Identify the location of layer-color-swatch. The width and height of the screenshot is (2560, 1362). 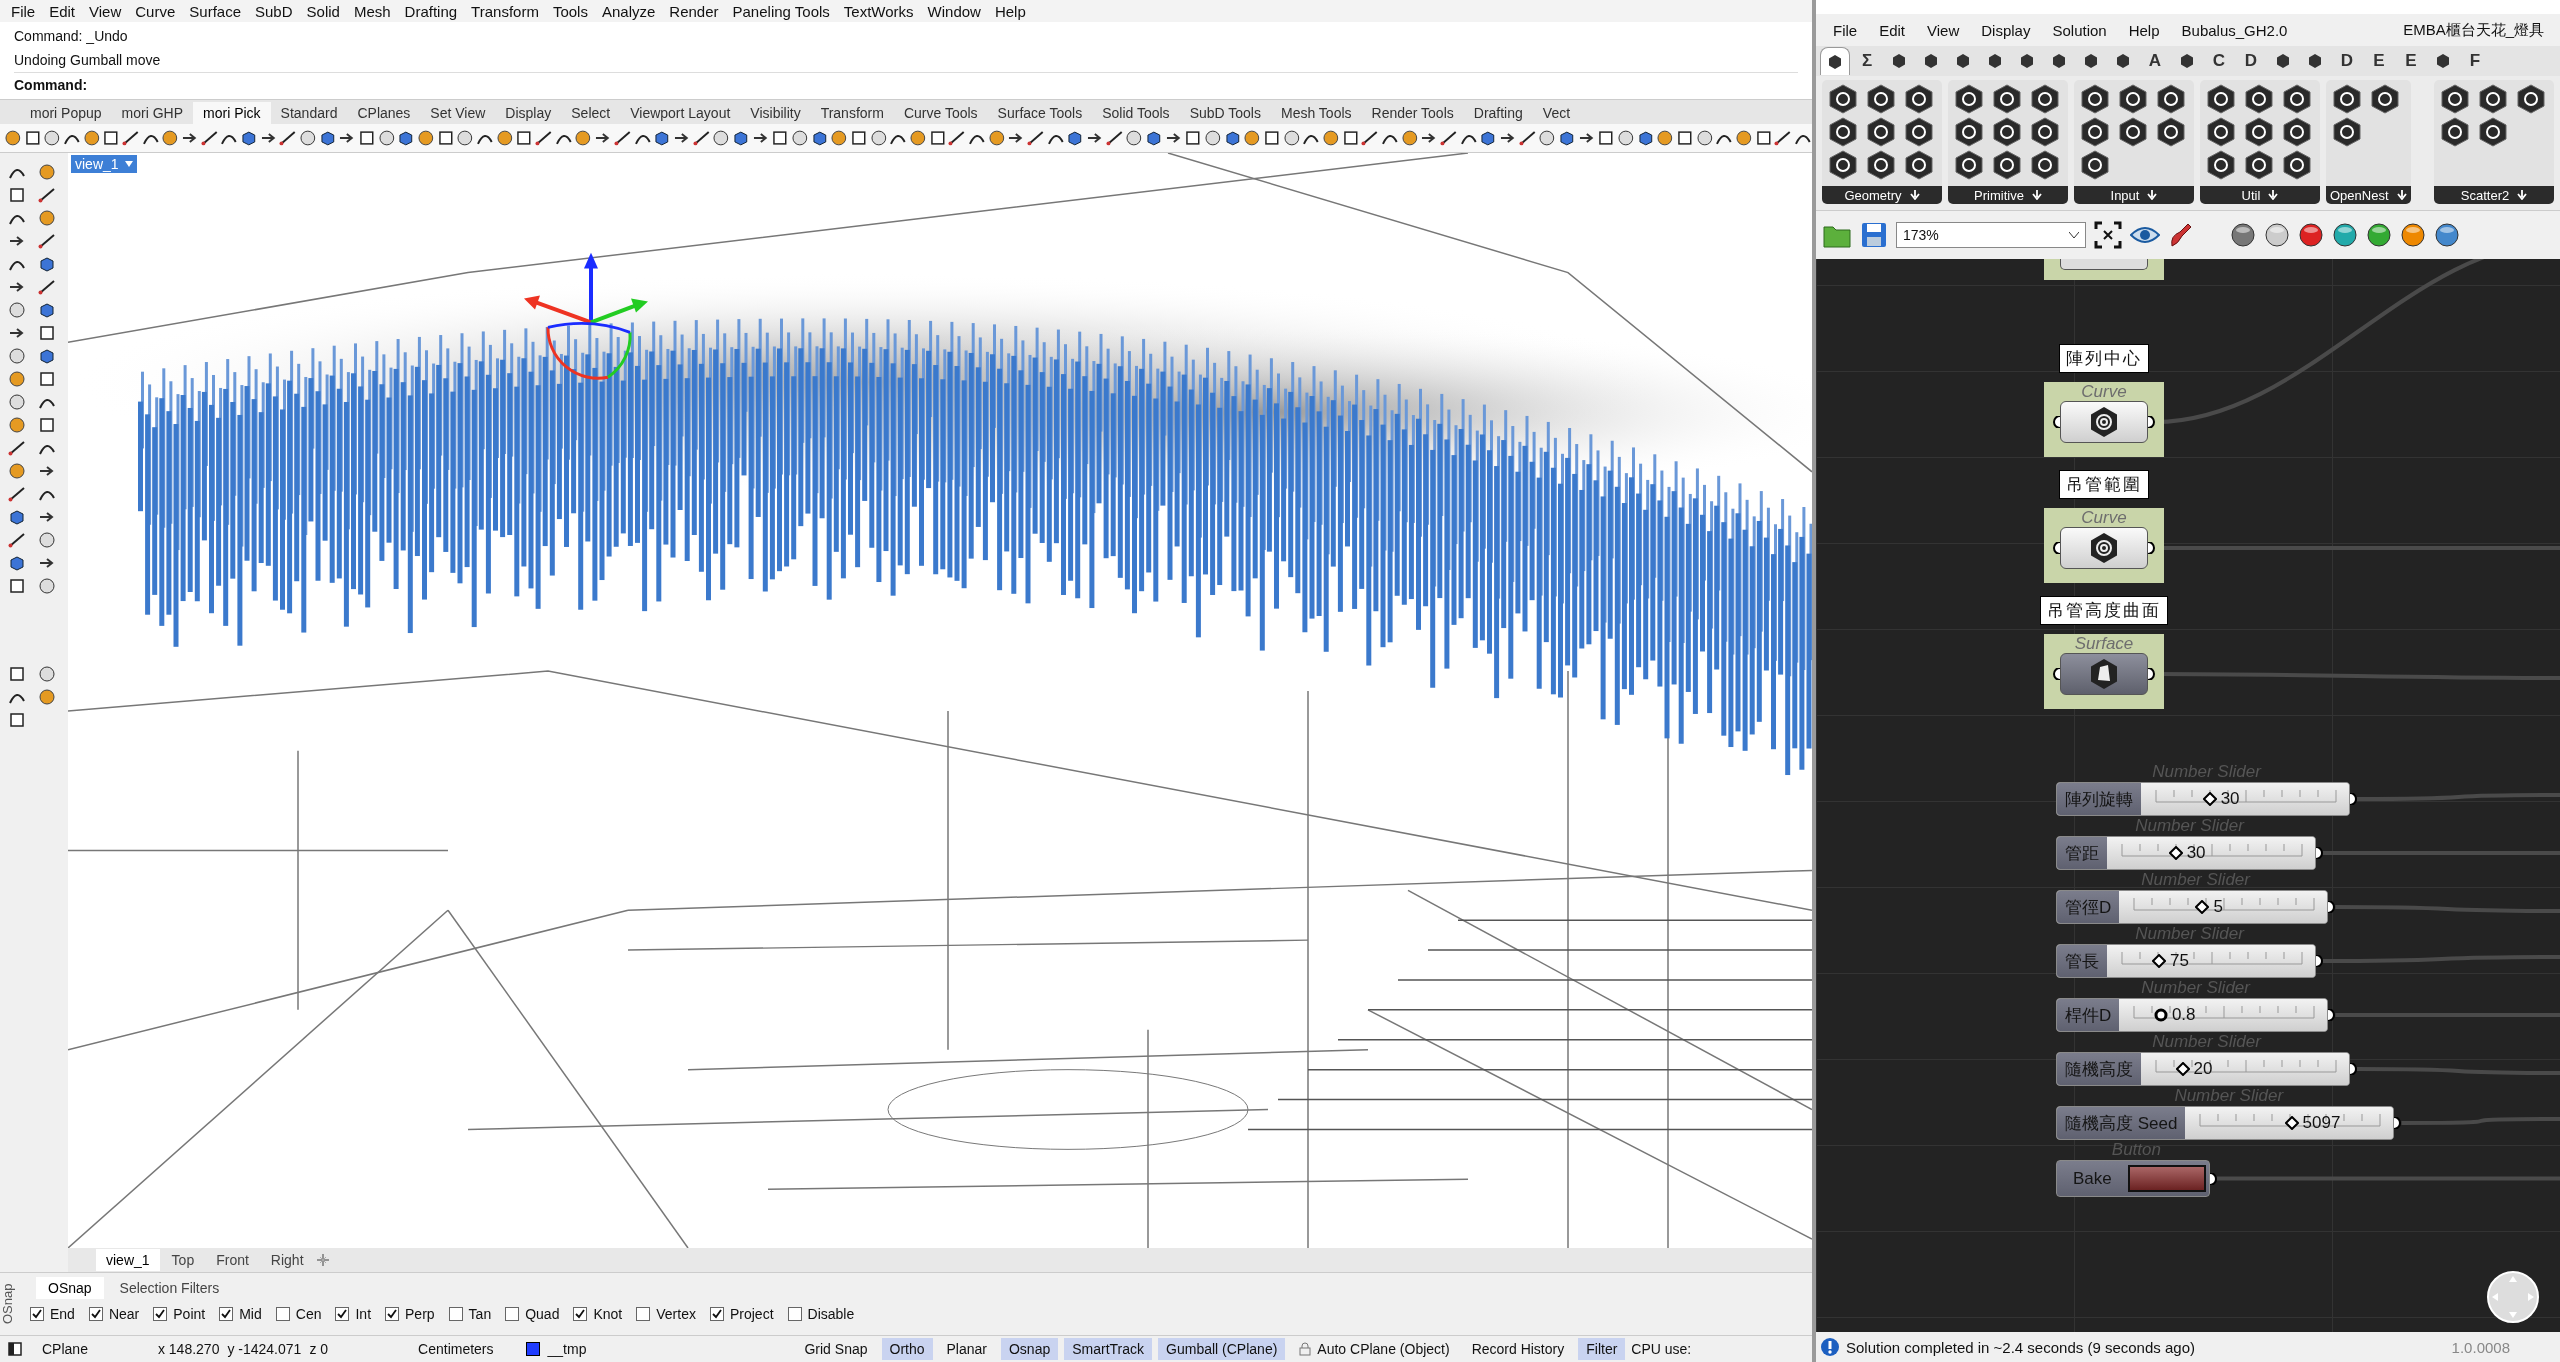
(532, 1349).